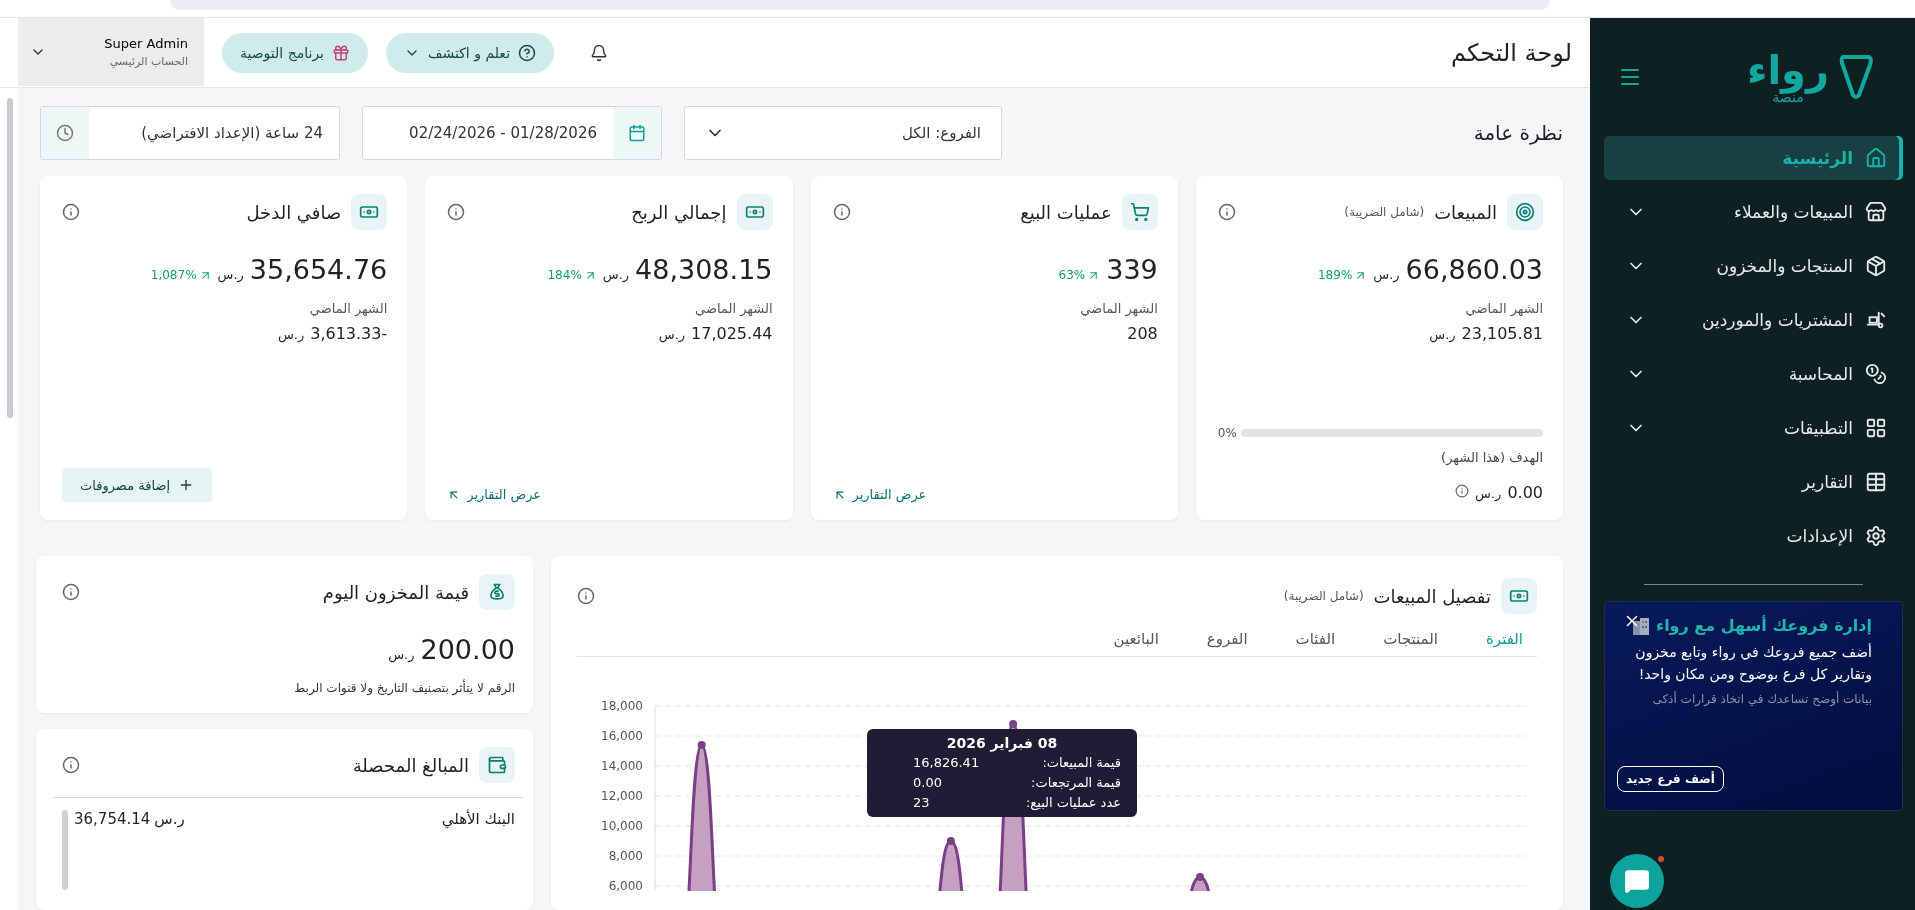 This screenshot has width=1915, height=910. I want to click on change-indicator: 184%, so click(572, 275).